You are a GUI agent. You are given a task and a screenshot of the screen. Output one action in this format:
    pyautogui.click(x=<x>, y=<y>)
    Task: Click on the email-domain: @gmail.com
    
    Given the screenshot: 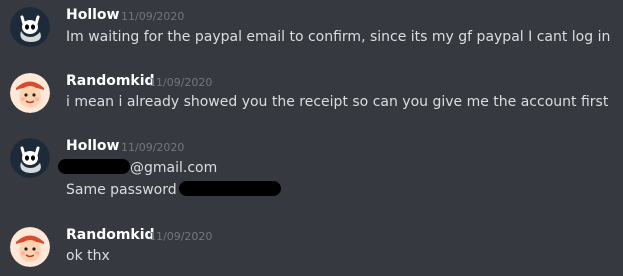 What is the action you would take?
    pyautogui.click(x=174, y=168)
    